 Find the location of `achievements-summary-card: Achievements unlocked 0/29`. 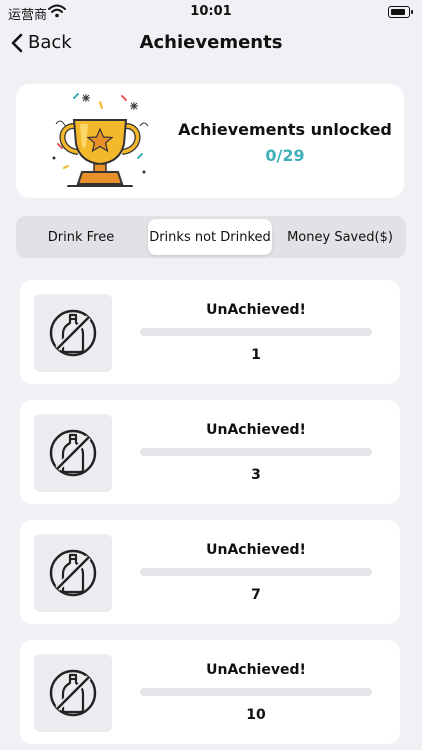

achievements-summary-card: Achievements unlocked 0/29 is located at coordinates (210, 141).